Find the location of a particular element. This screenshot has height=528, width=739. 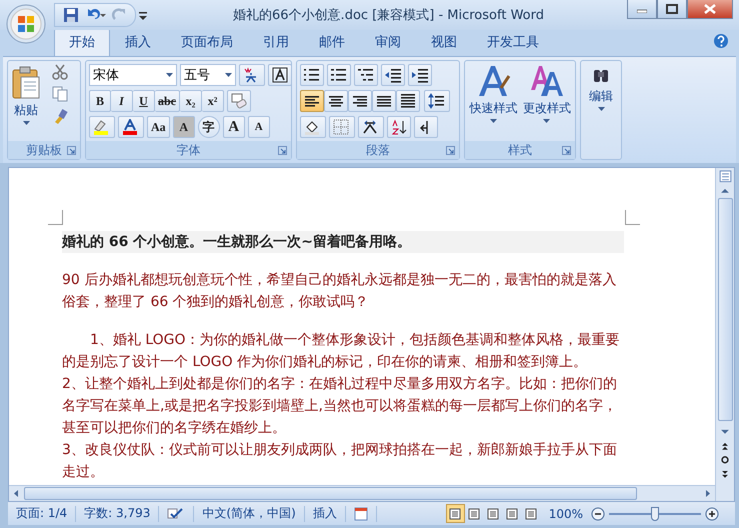

format-button: abc is located at coordinates (167, 101).